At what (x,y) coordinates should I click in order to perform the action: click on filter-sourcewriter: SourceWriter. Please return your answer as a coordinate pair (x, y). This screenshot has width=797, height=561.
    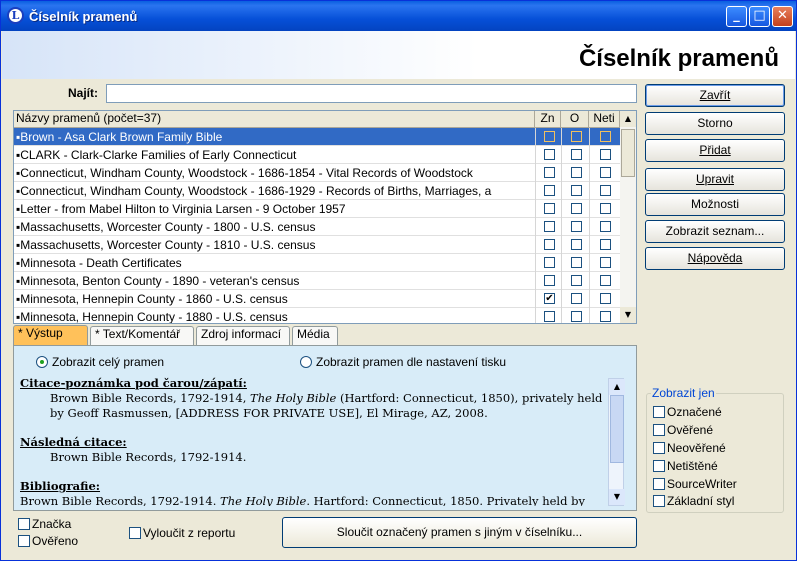
    Looking at the image, I should click on (695, 484).